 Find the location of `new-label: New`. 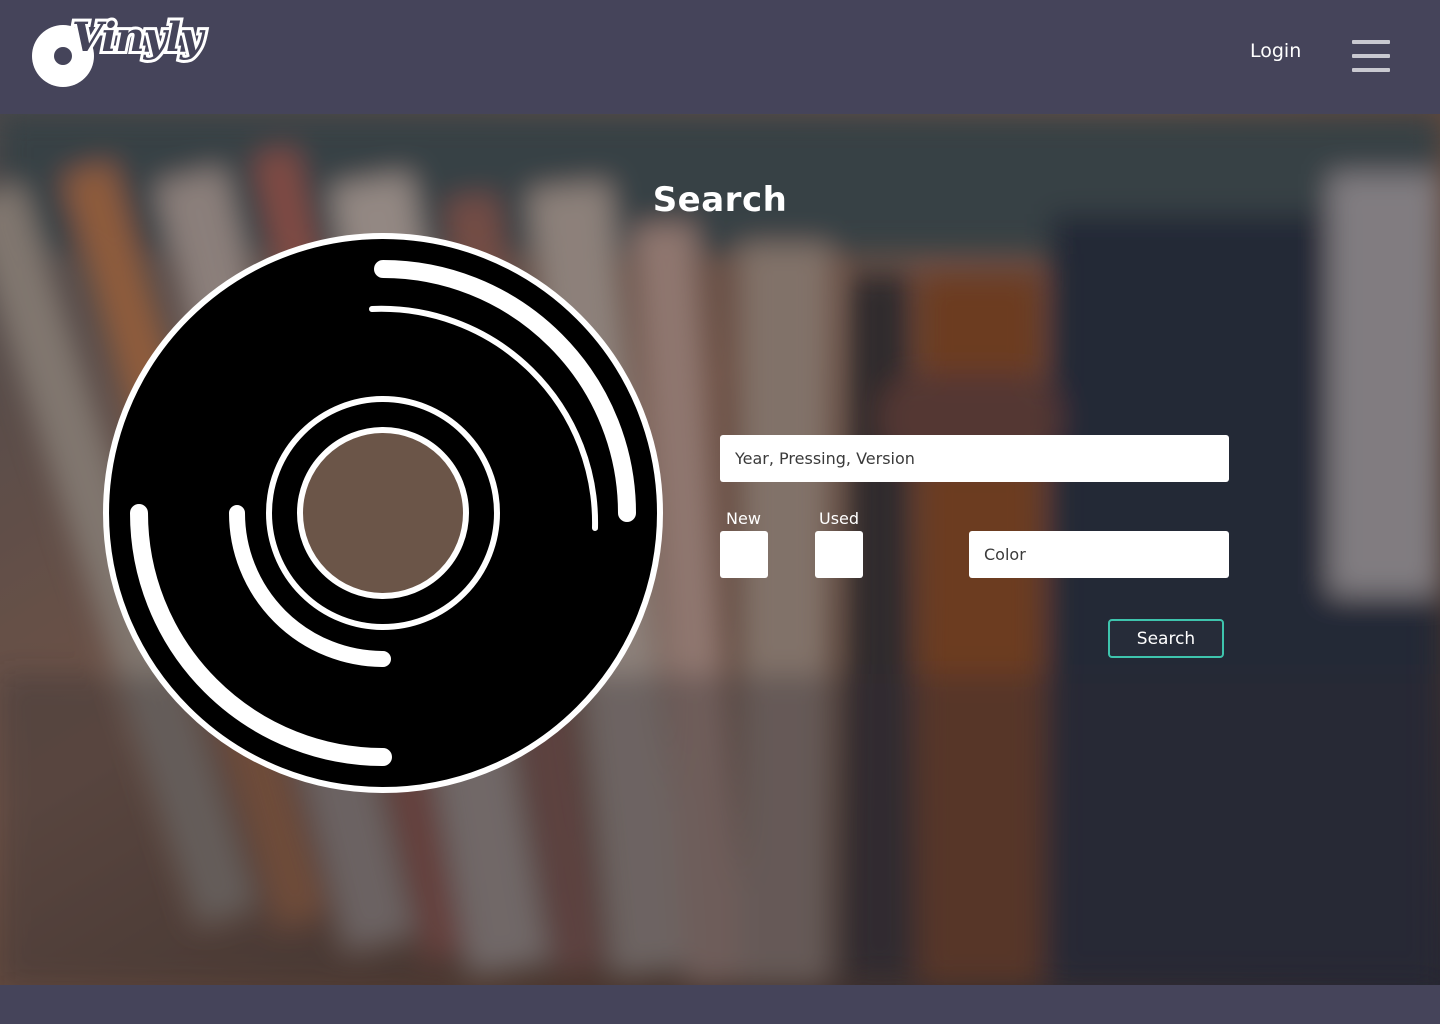

new-label: New is located at coordinates (743, 518).